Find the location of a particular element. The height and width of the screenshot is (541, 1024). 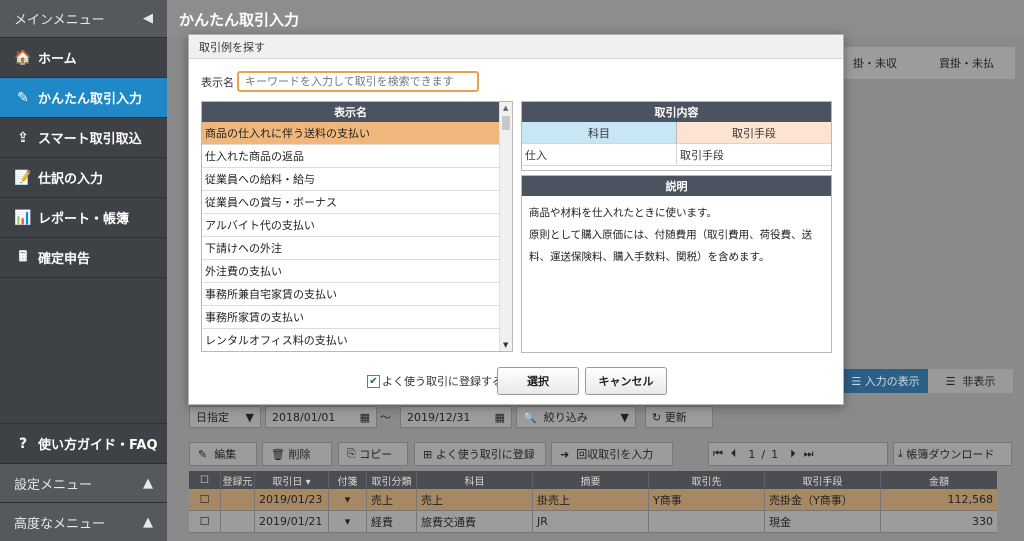

cell-date: 2019/01/23 is located at coordinates (292, 499).